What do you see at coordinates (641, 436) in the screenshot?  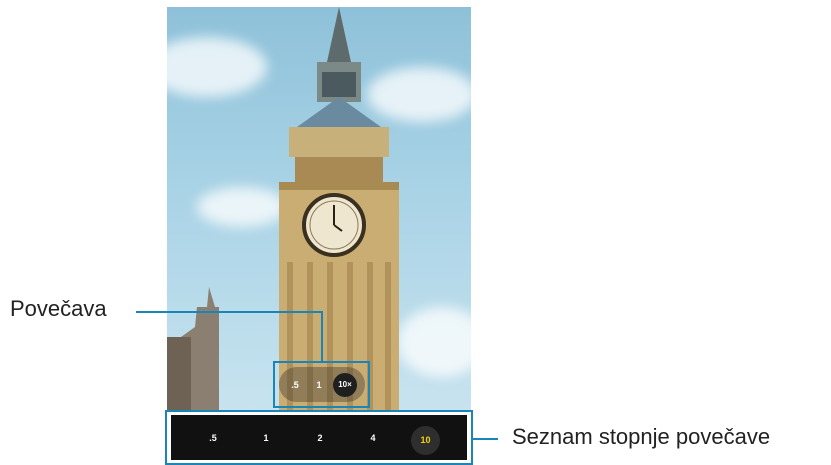 I see `zoom-level-list-label: Seznam stopnje povečave` at bounding box center [641, 436].